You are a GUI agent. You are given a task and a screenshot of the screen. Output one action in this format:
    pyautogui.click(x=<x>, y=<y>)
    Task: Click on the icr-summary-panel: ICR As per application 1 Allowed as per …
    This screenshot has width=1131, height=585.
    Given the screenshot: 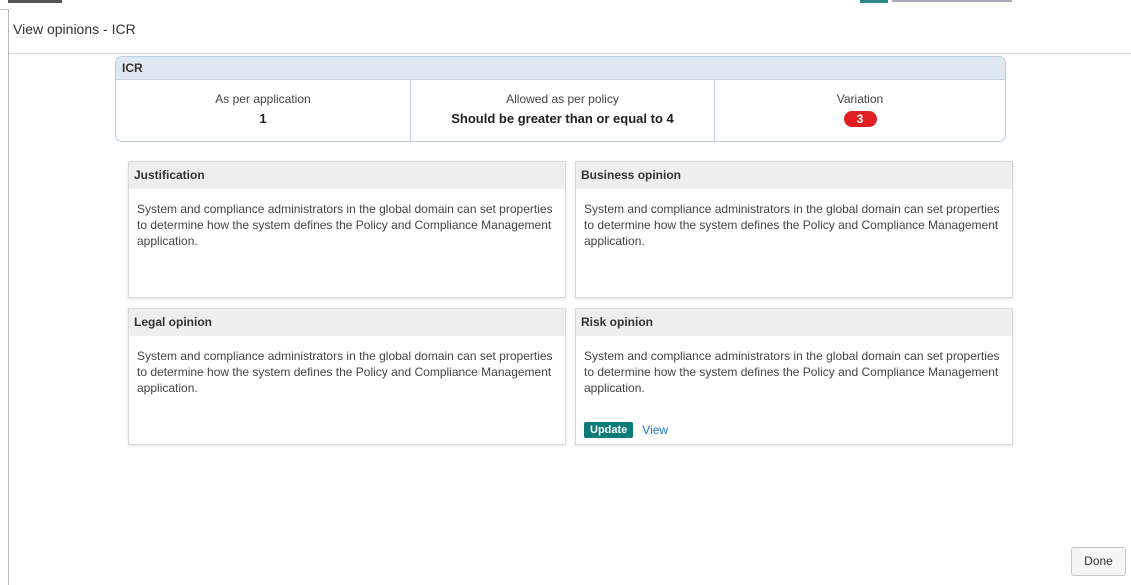 What is the action you would take?
    pyautogui.click(x=560, y=99)
    